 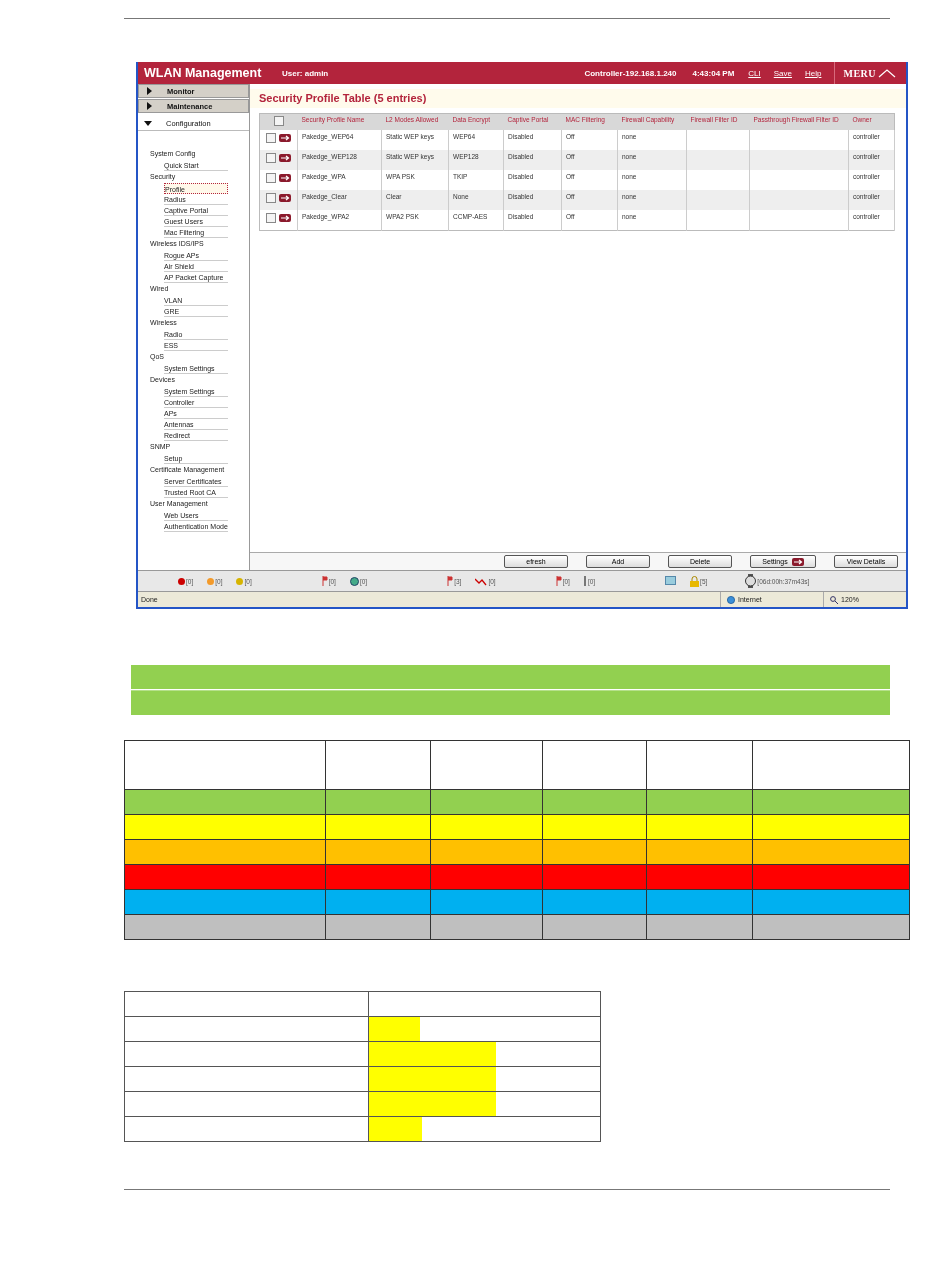 I want to click on roof-icon, so click(x=887, y=73).